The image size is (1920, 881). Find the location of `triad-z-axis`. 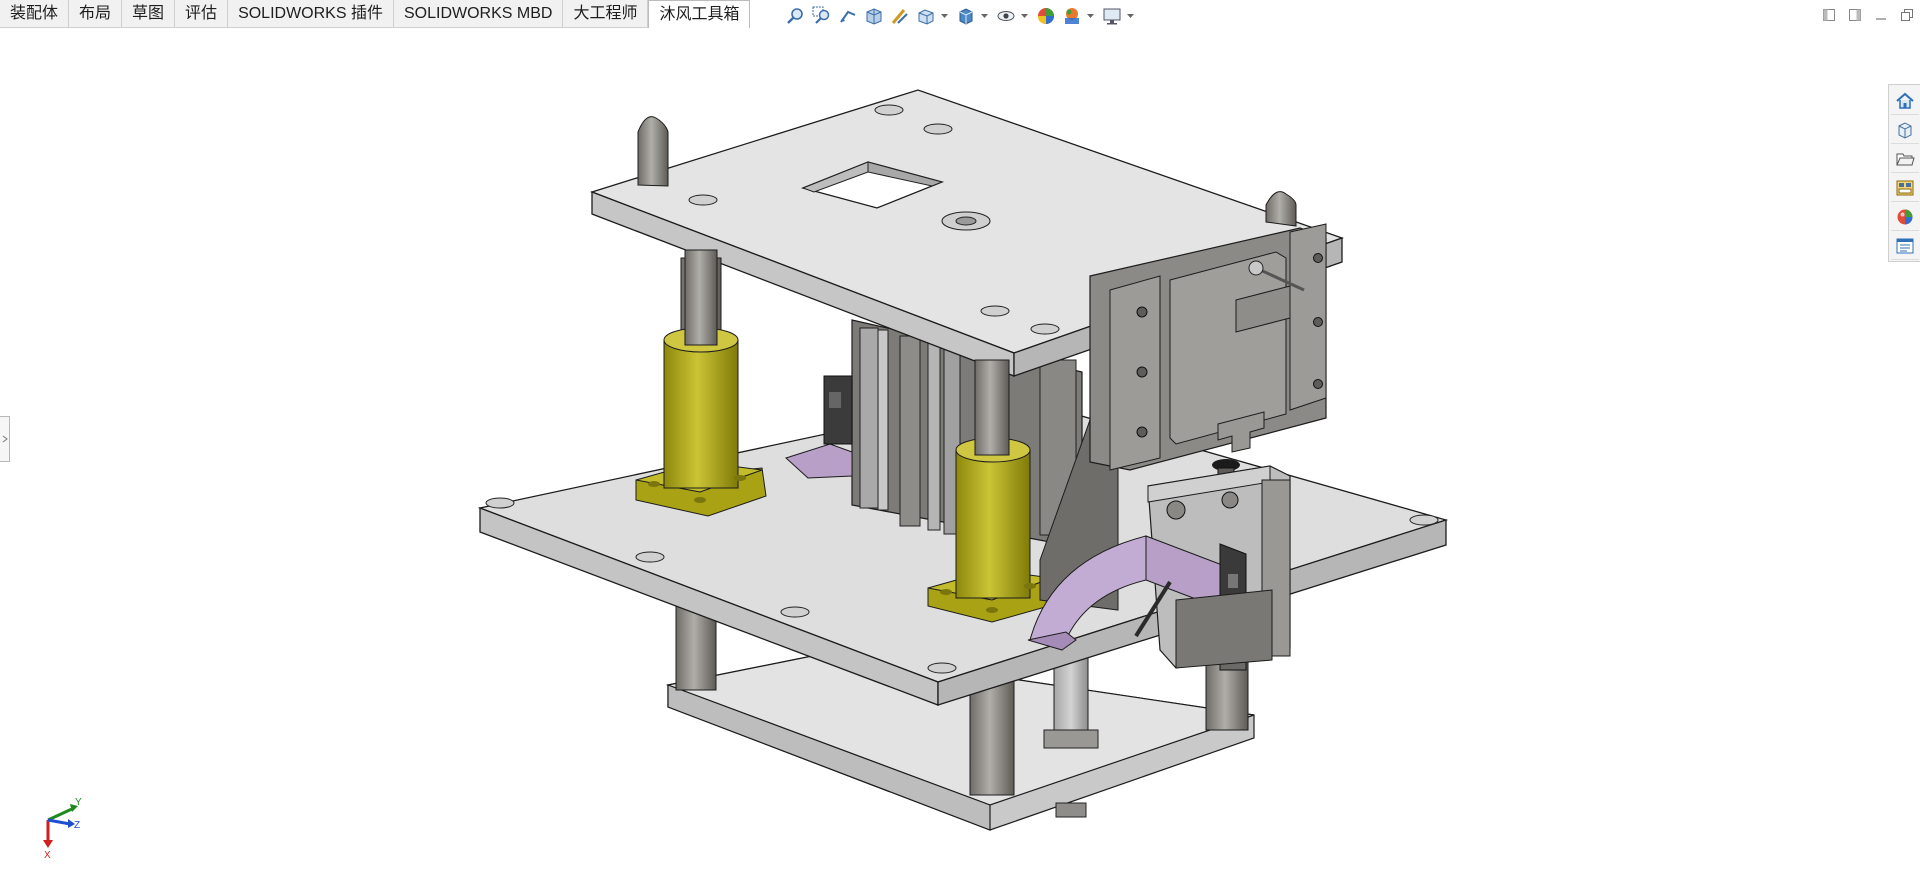

triad-z-axis is located at coordinates (59, 822).